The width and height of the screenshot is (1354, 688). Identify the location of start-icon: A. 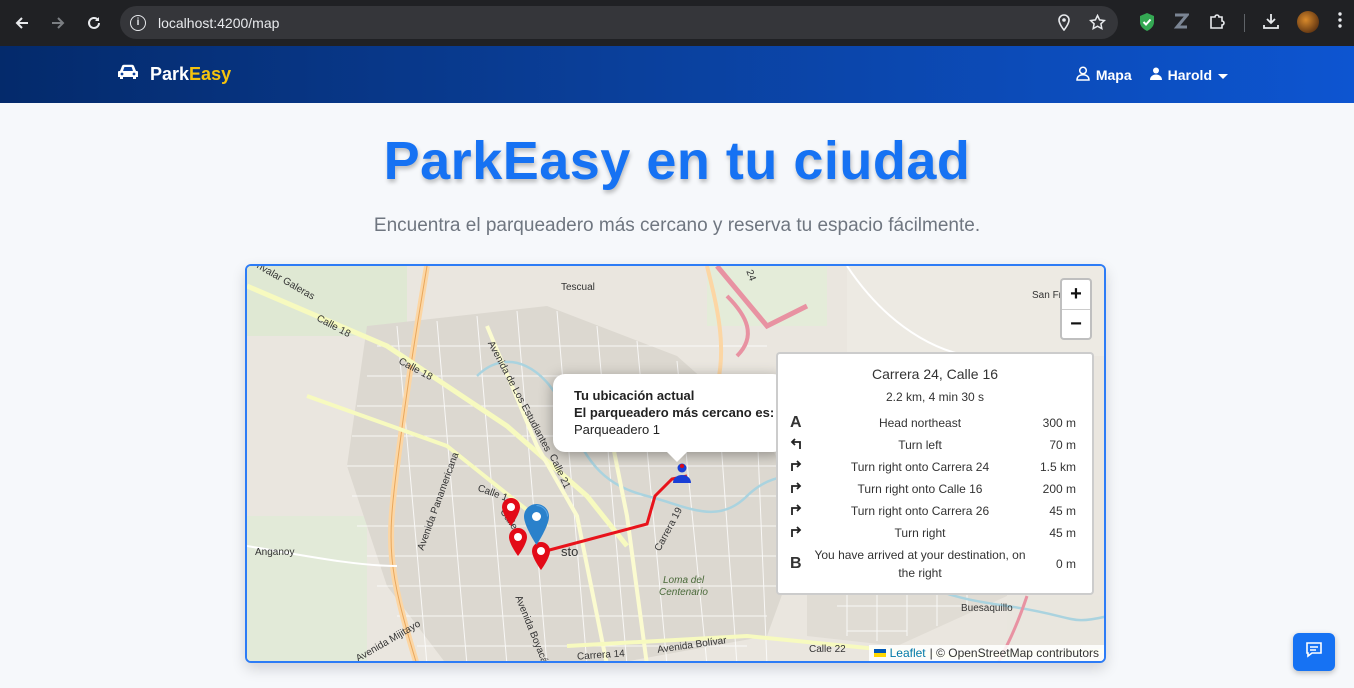
(796, 422).